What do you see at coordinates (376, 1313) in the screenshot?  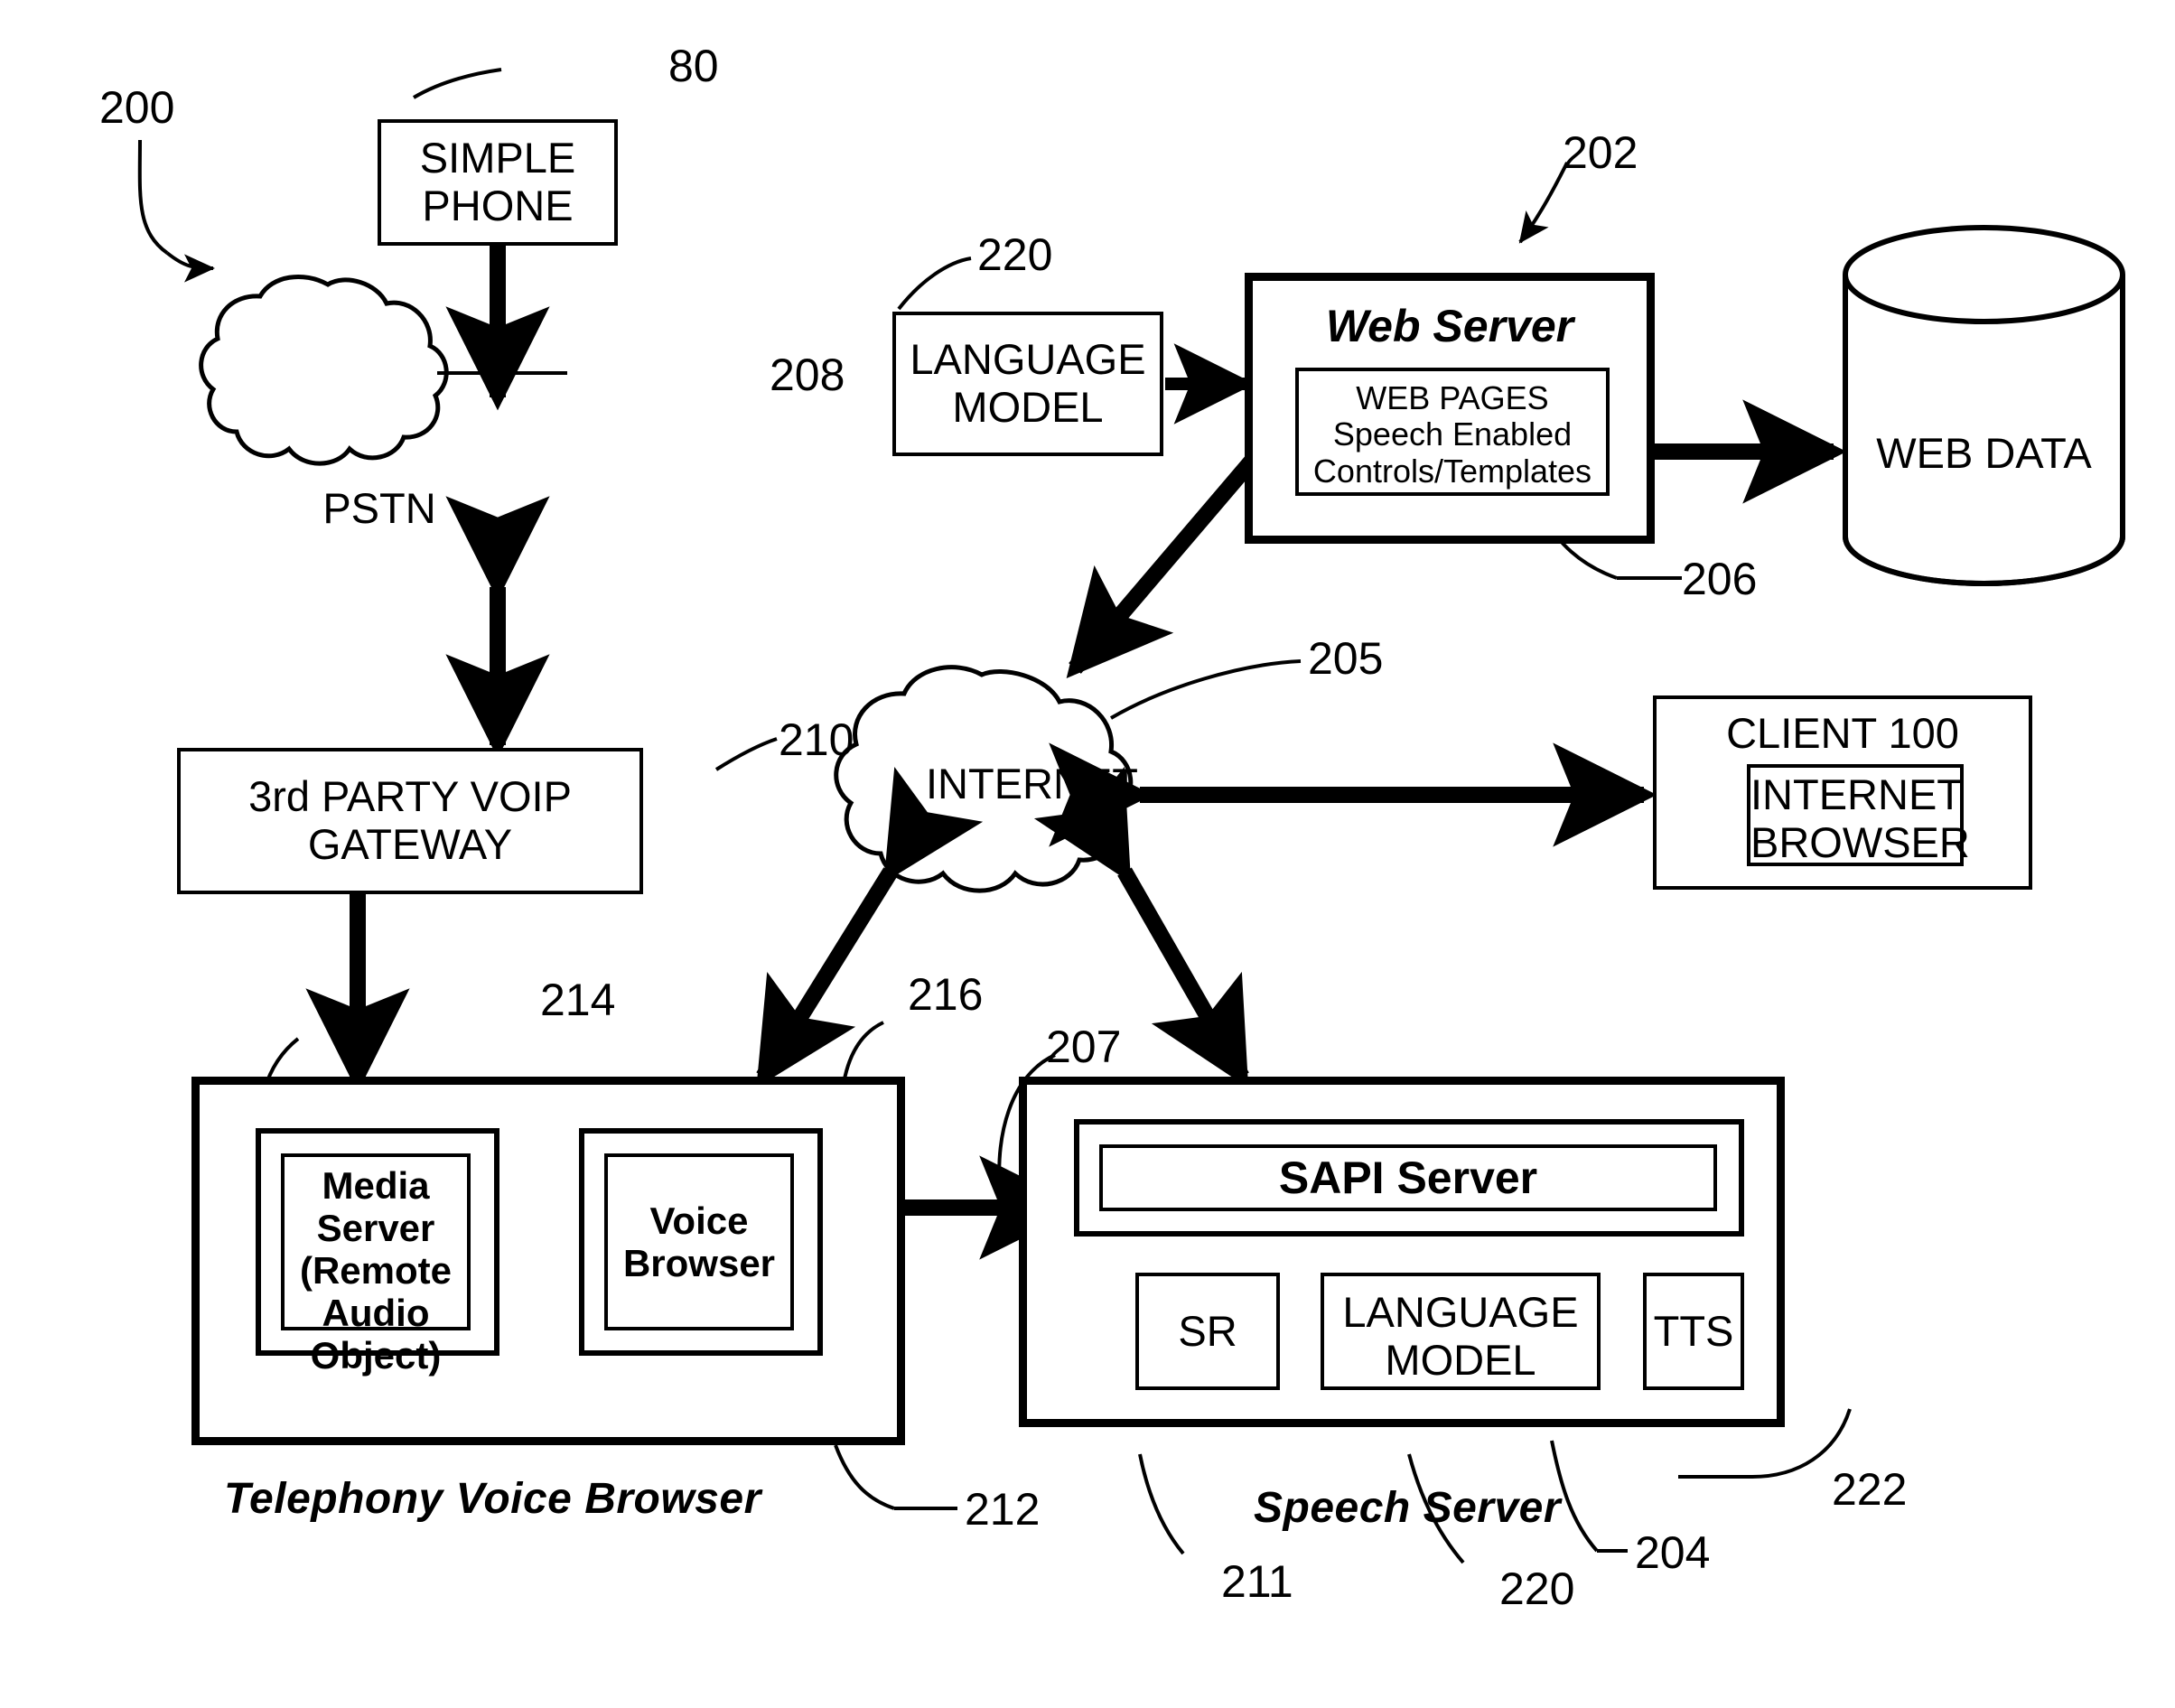 I see `media-server-line3: Audio` at bounding box center [376, 1313].